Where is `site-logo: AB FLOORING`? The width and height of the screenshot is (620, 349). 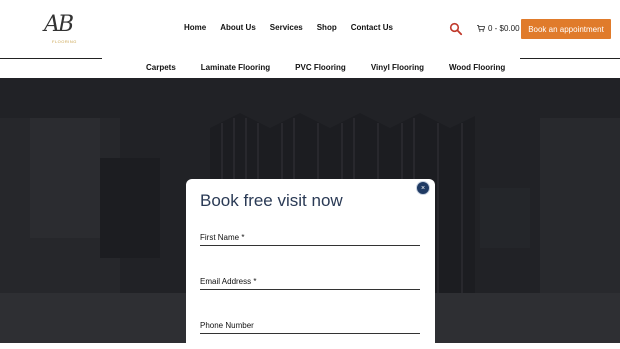
site-logo: AB FLOORING is located at coordinates (62, 29).